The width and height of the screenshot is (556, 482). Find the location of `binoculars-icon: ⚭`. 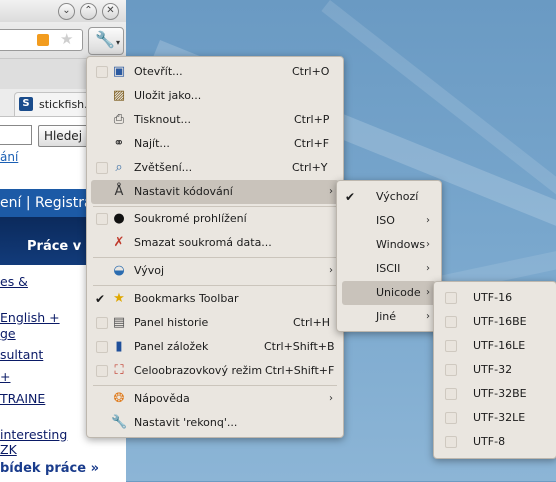

binoculars-icon: ⚭ is located at coordinates (119, 143).